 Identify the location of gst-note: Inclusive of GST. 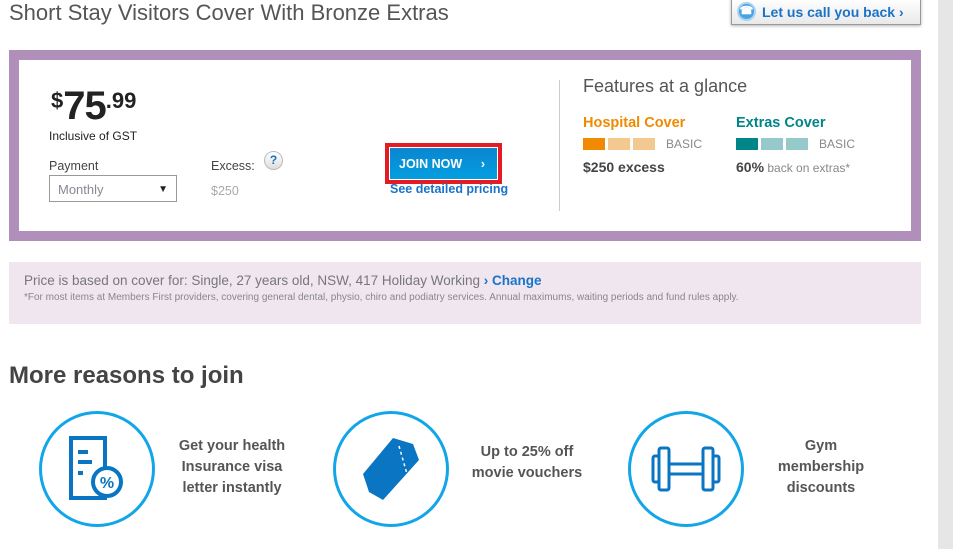
(93, 136).